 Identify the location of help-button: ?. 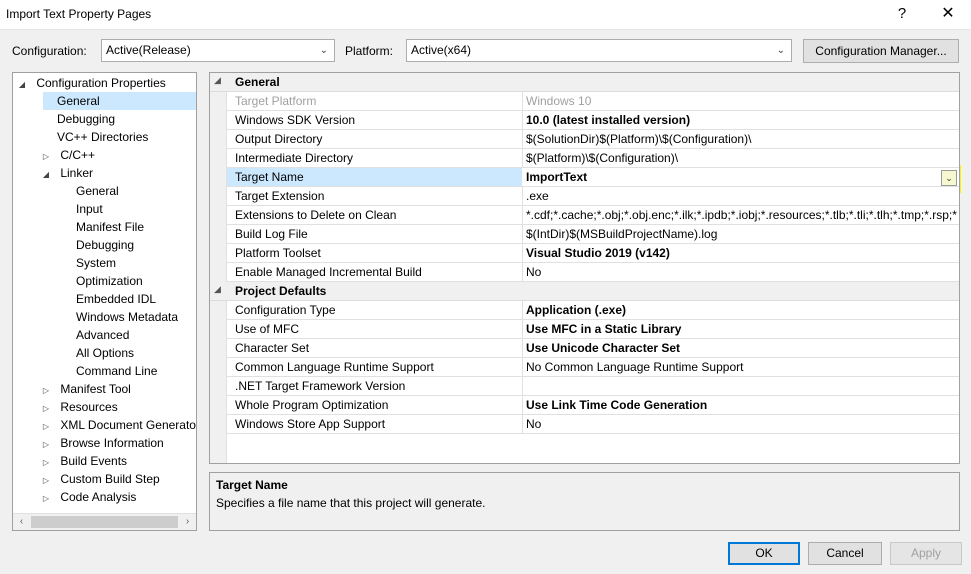
(902, 15).